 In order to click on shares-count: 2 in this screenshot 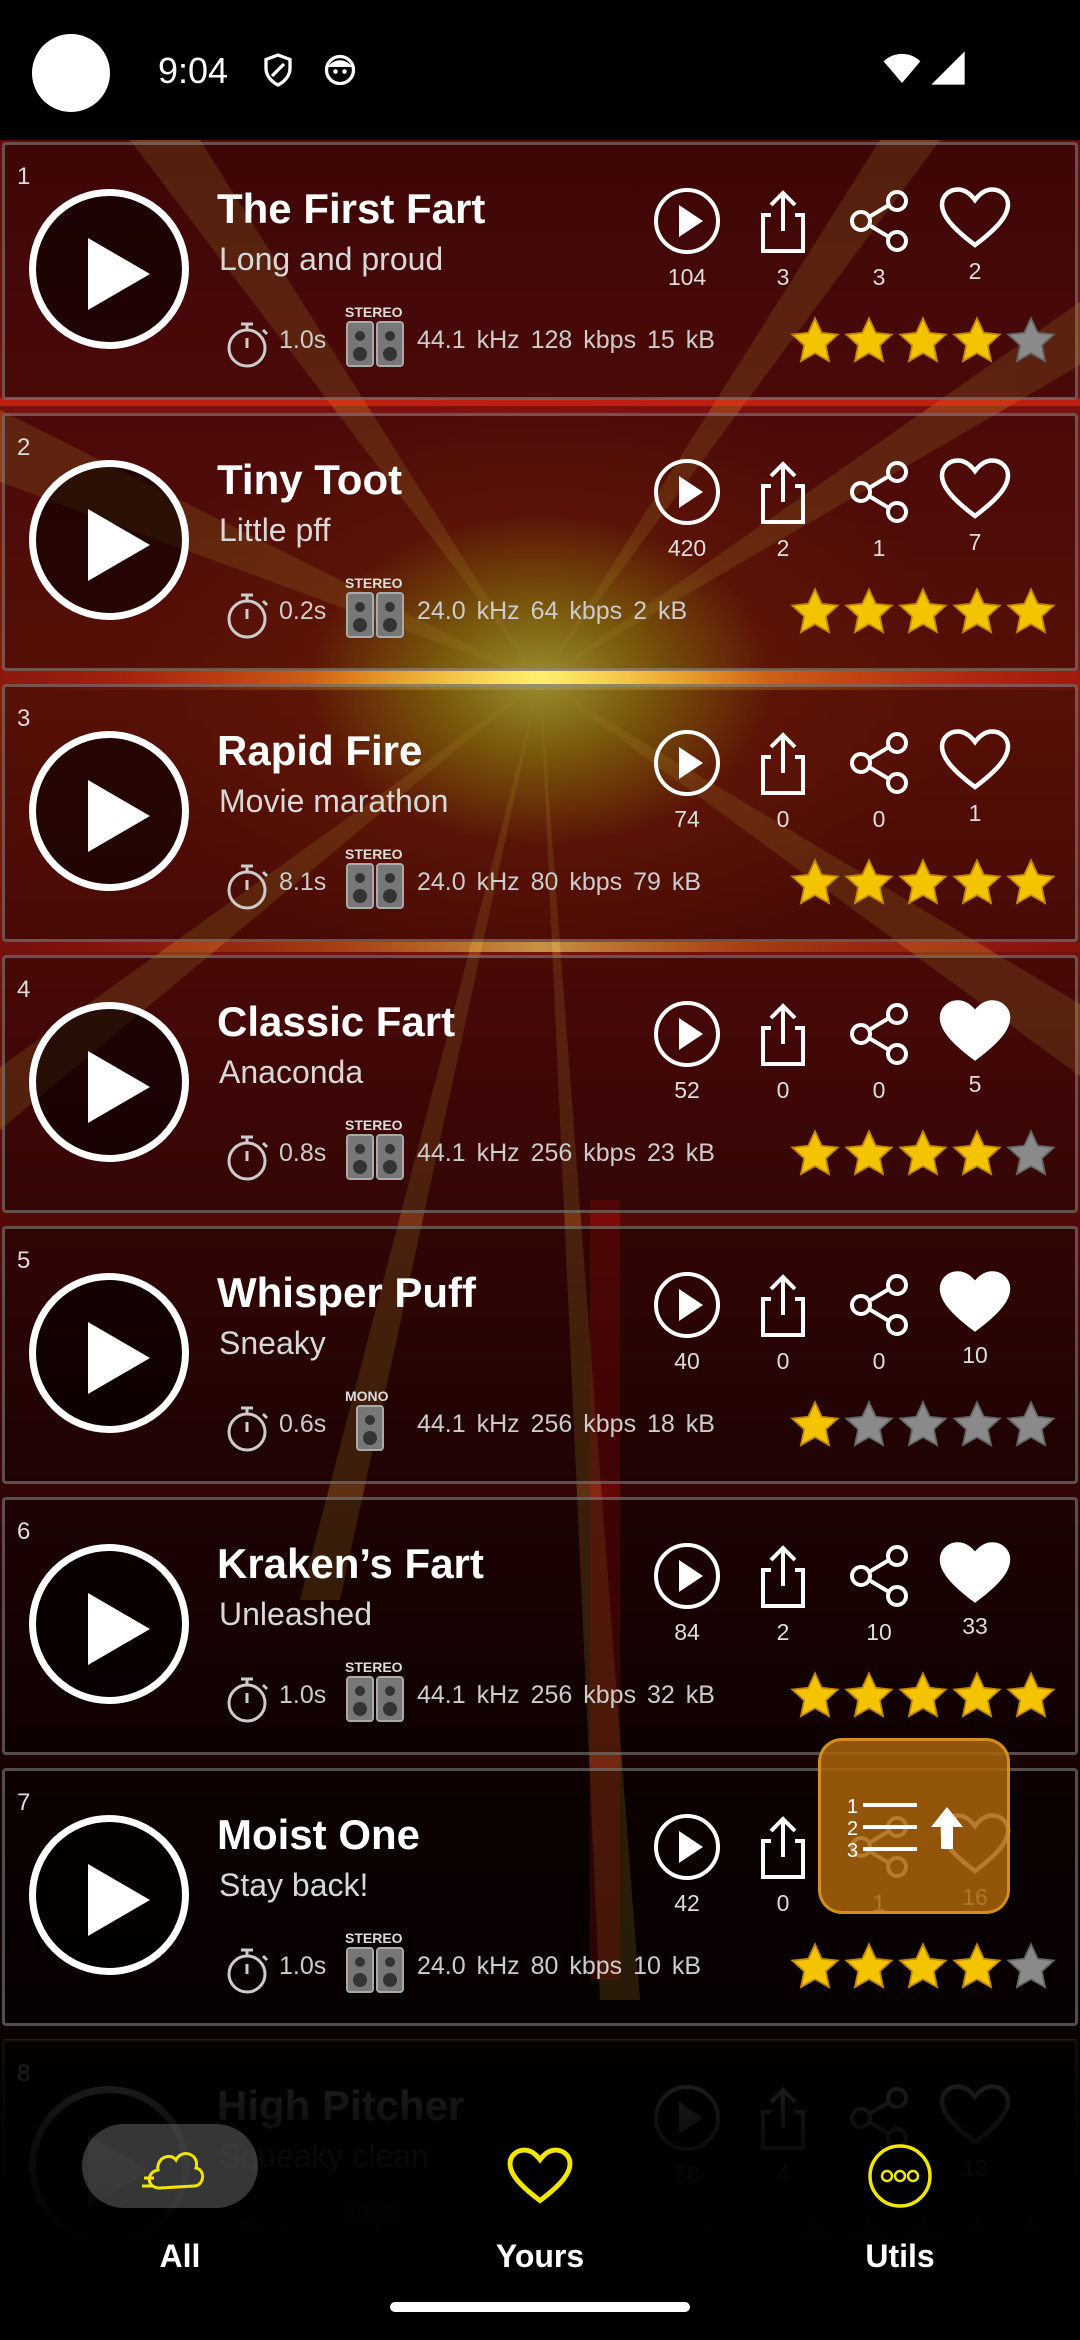, I will do `click(783, 1632)`.